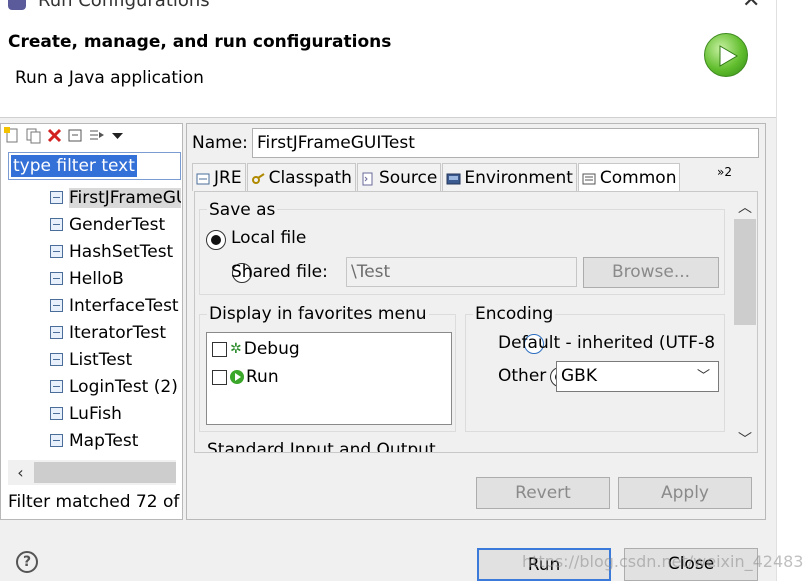 The width and height of the screenshot is (804, 581). I want to click on collapse-all-icon, so click(75, 135).